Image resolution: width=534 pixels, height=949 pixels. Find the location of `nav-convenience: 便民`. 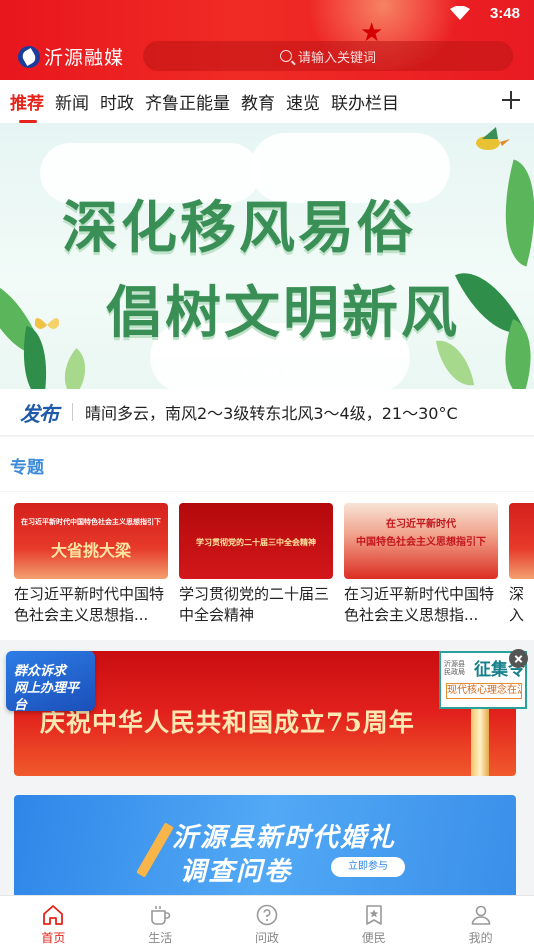

nav-convenience: 便民 is located at coordinates (373, 922).